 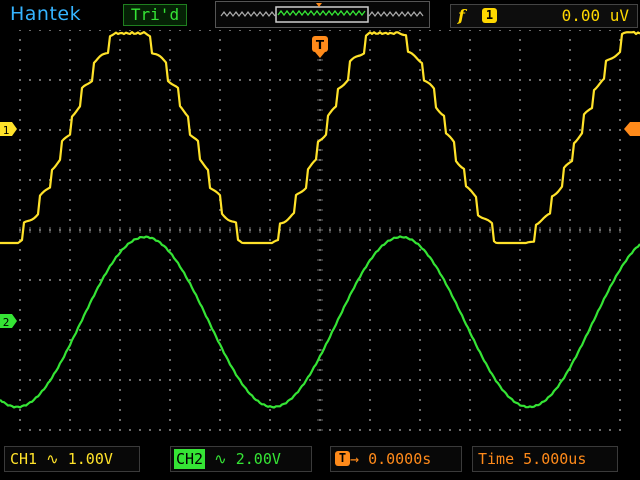 What do you see at coordinates (396, 459) in the screenshot?
I see `trigger-position-panel: T → 0.0000s` at bounding box center [396, 459].